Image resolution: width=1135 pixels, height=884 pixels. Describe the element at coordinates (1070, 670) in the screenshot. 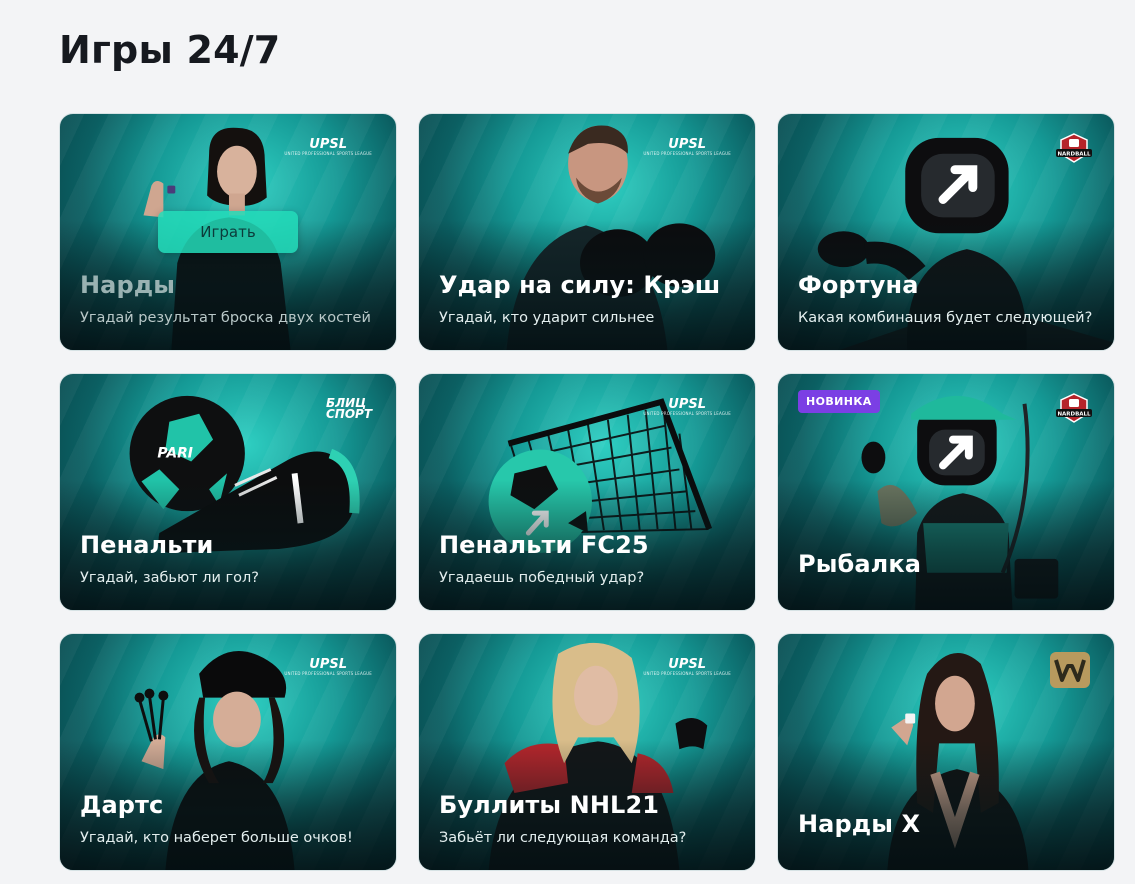

I see `w-brand-logo` at that location.